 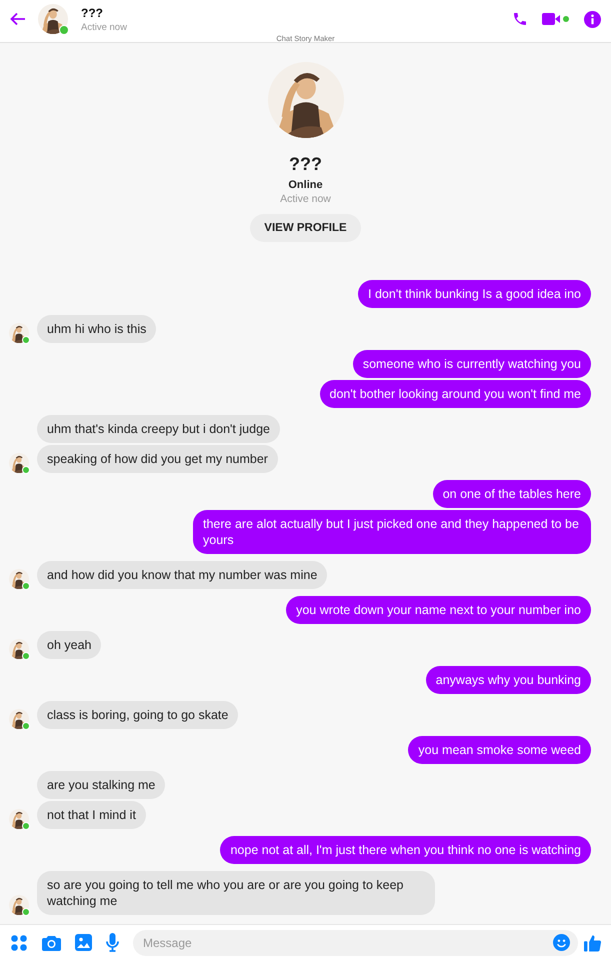 I want to click on message-bubble: are you stalking me, so click(x=101, y=785).